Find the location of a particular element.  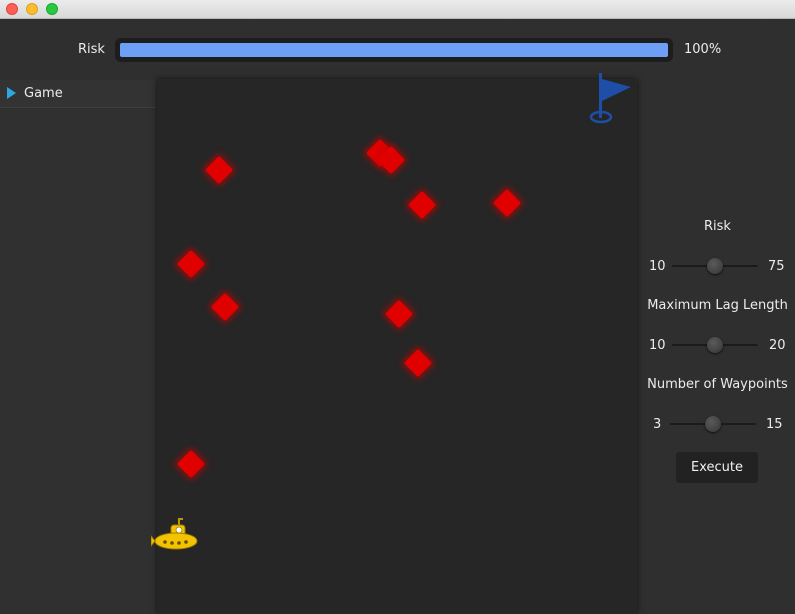

risk-bar-label: Risk is located at coordinates (91, 49).